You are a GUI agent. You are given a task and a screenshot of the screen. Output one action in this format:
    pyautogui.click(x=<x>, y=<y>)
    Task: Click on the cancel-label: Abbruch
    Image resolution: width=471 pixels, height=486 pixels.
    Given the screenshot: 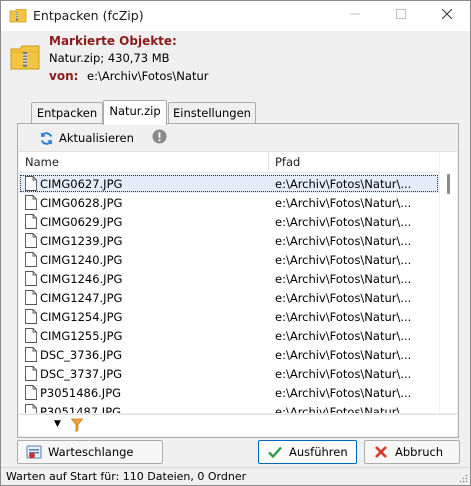 What is the action you would take?
    pyautogui.click(x=419, y=452)
    